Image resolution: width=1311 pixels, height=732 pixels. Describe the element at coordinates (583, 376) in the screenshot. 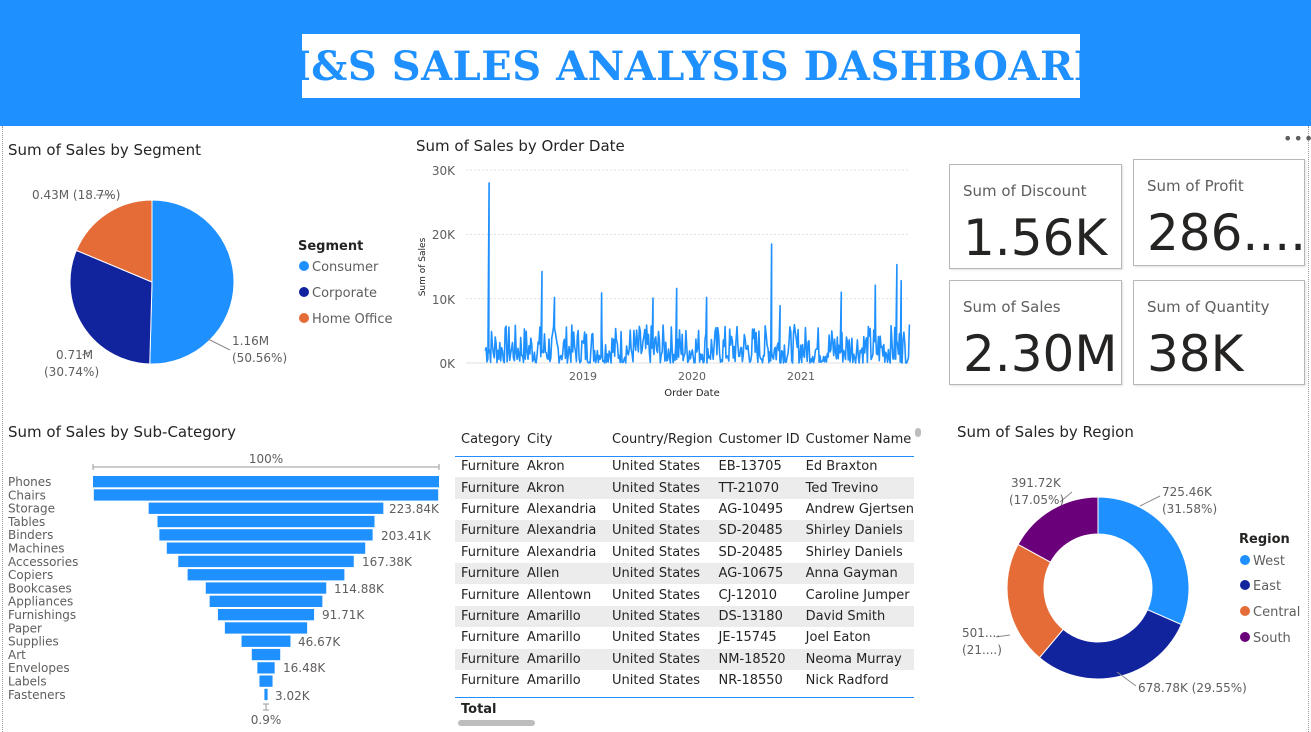

I see `x-tick-label: 2019` at that location.